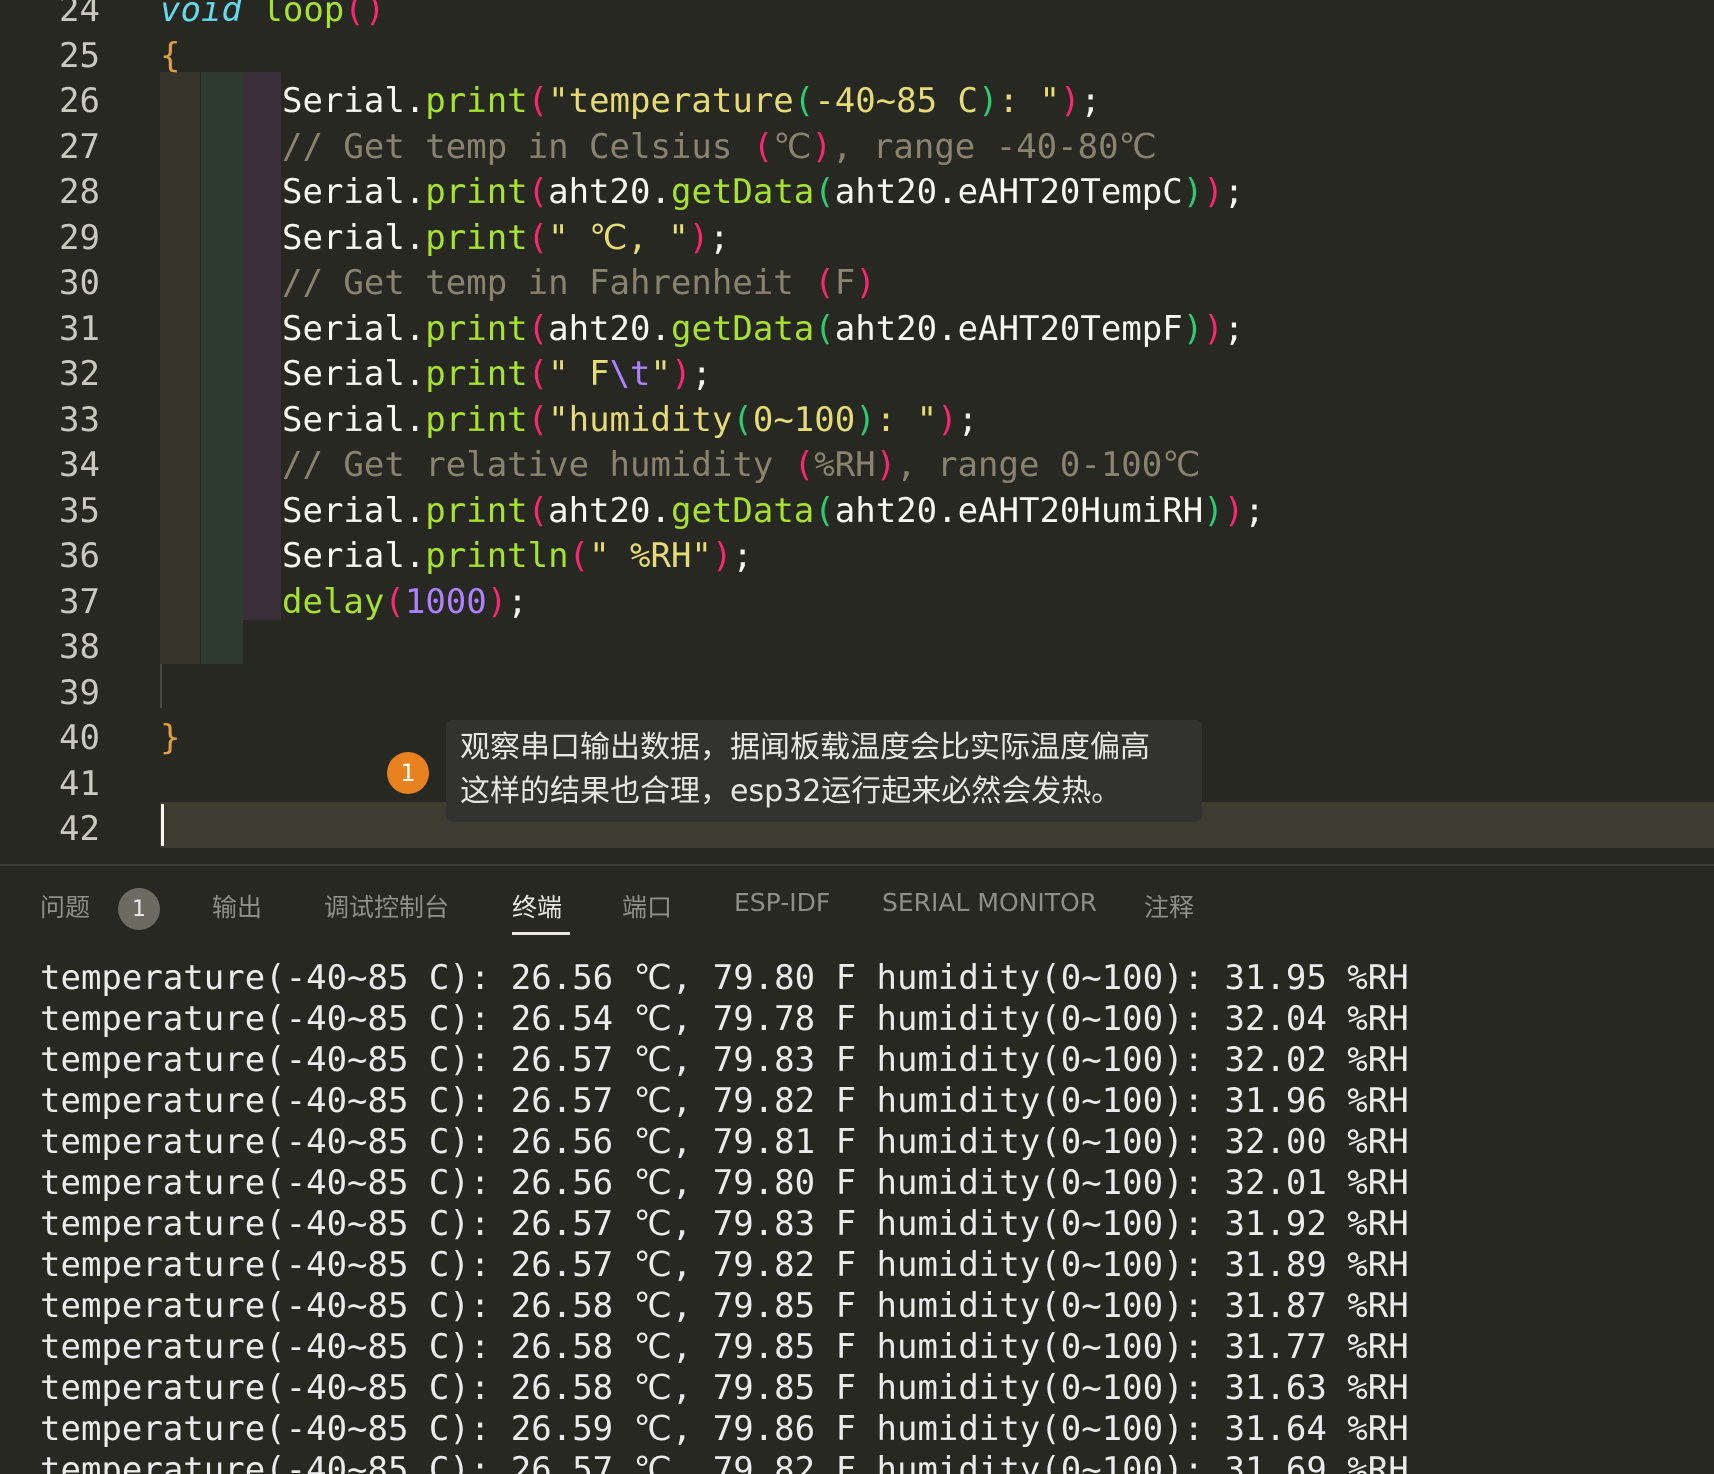 This screenshot has height=1474, width=1714. What do you see at coordinates (79, 692) in the screenshot?
I see `line-number: 39` at bounding box center [79, 692].